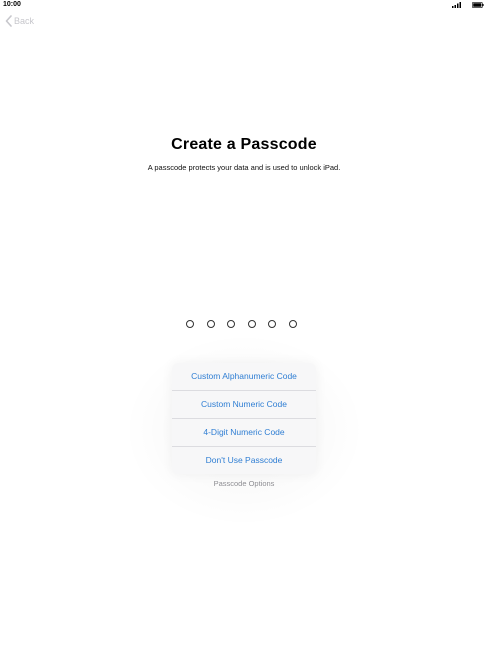 The image size is (488, 652). What do you see at coordinates (456, 5) in the screenshot?
I see `signal-icon` at bounding box center [456, 5].